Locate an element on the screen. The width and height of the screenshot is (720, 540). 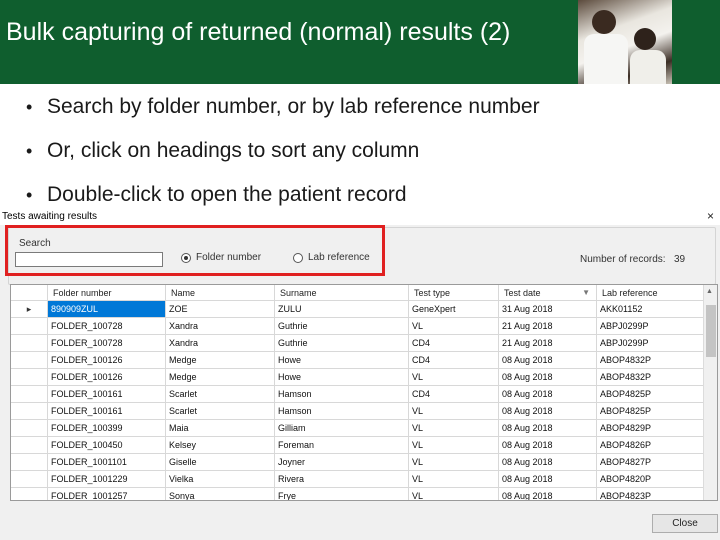
window-close-icon: × is located at coordinates (710, 216).